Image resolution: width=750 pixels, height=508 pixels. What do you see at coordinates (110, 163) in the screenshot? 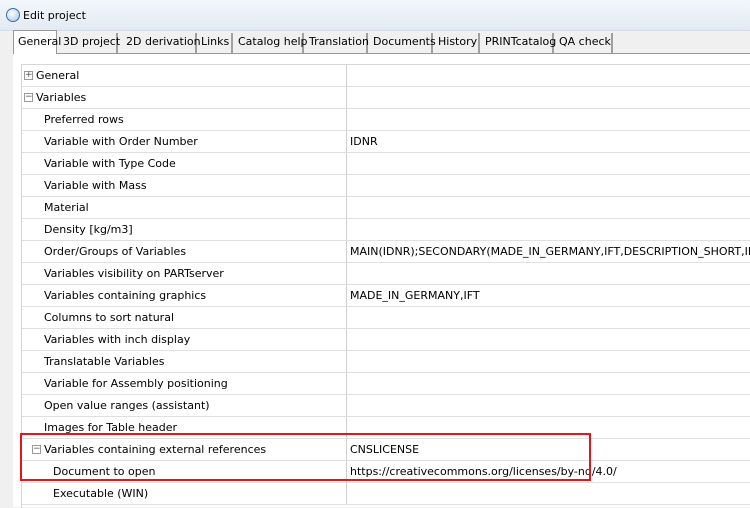
I see `property-label: Variable with Type Code` at bounding box center [110, 163].